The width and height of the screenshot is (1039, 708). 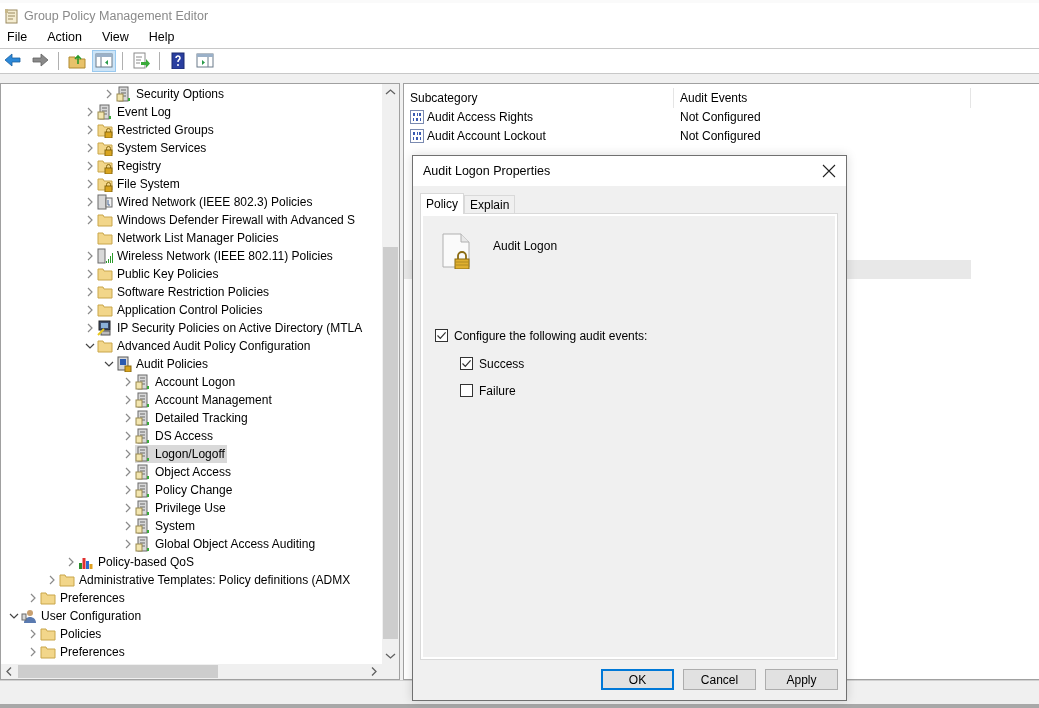 What do you see at coordinates (135, 111) in the screenshot?
I see `tree-item: Event Log` at bounding box center [135, 111].